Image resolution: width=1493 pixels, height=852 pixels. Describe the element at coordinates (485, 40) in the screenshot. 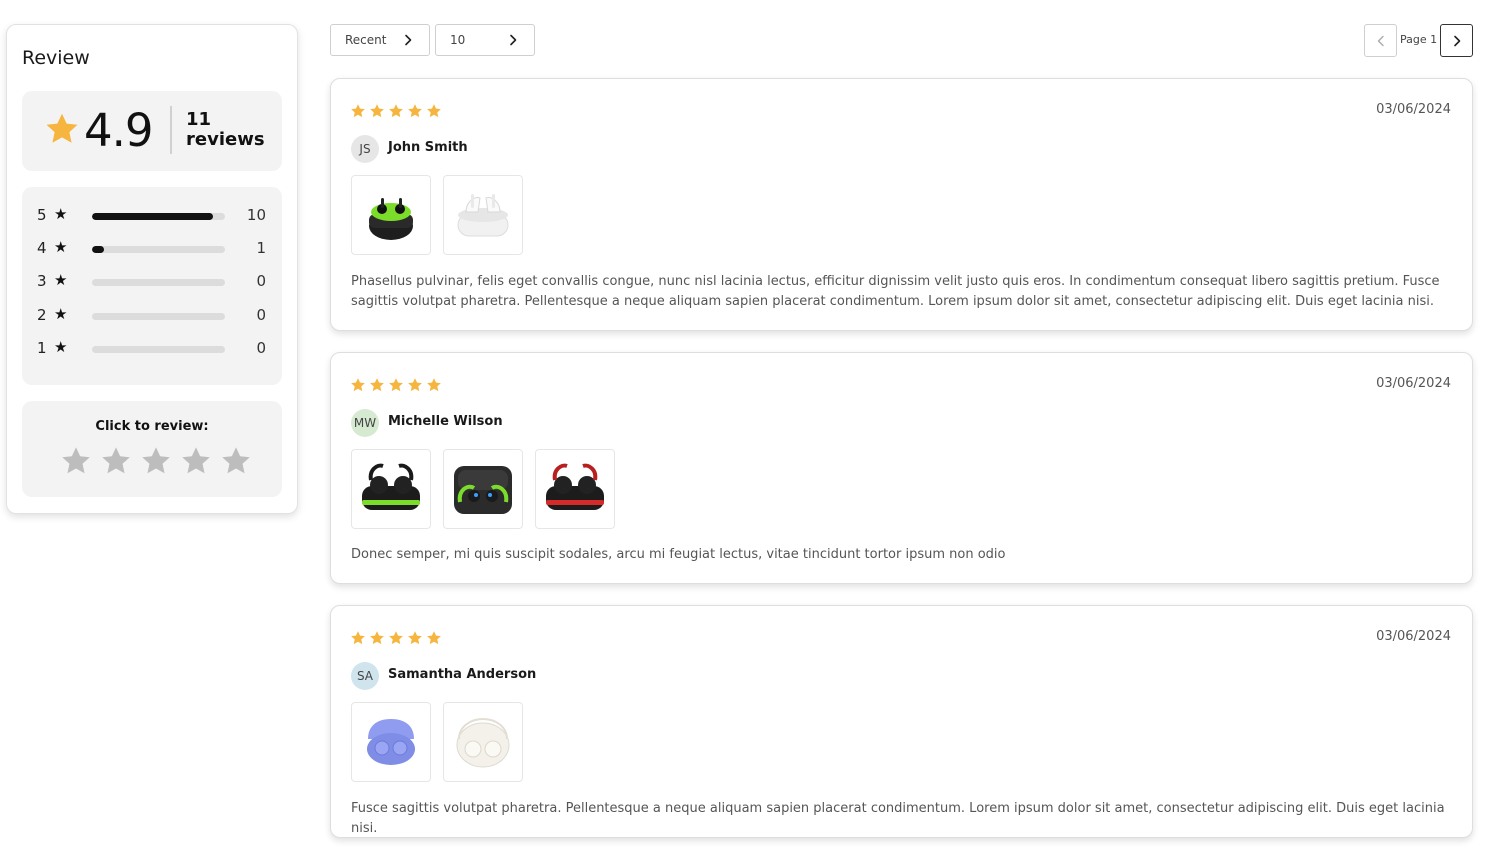

I see `per-page-dropdown: 10` at that location.